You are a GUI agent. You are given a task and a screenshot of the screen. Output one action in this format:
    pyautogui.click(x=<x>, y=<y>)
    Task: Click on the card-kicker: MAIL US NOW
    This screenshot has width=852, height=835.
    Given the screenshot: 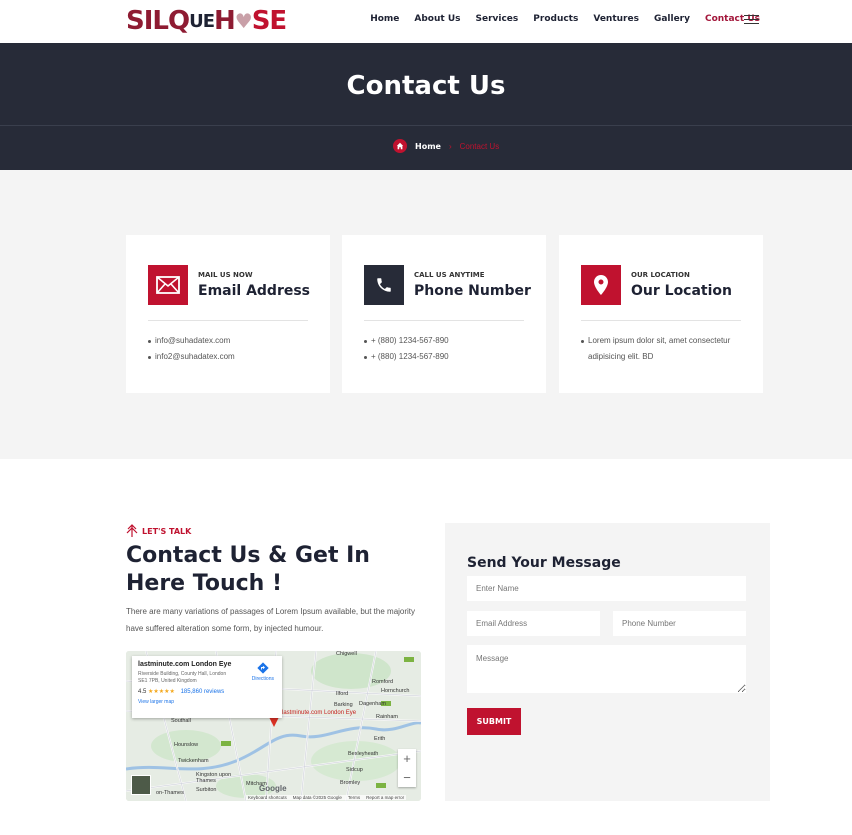 What is the action you would take?
    pyautogui.click(x=225, y=275)
    